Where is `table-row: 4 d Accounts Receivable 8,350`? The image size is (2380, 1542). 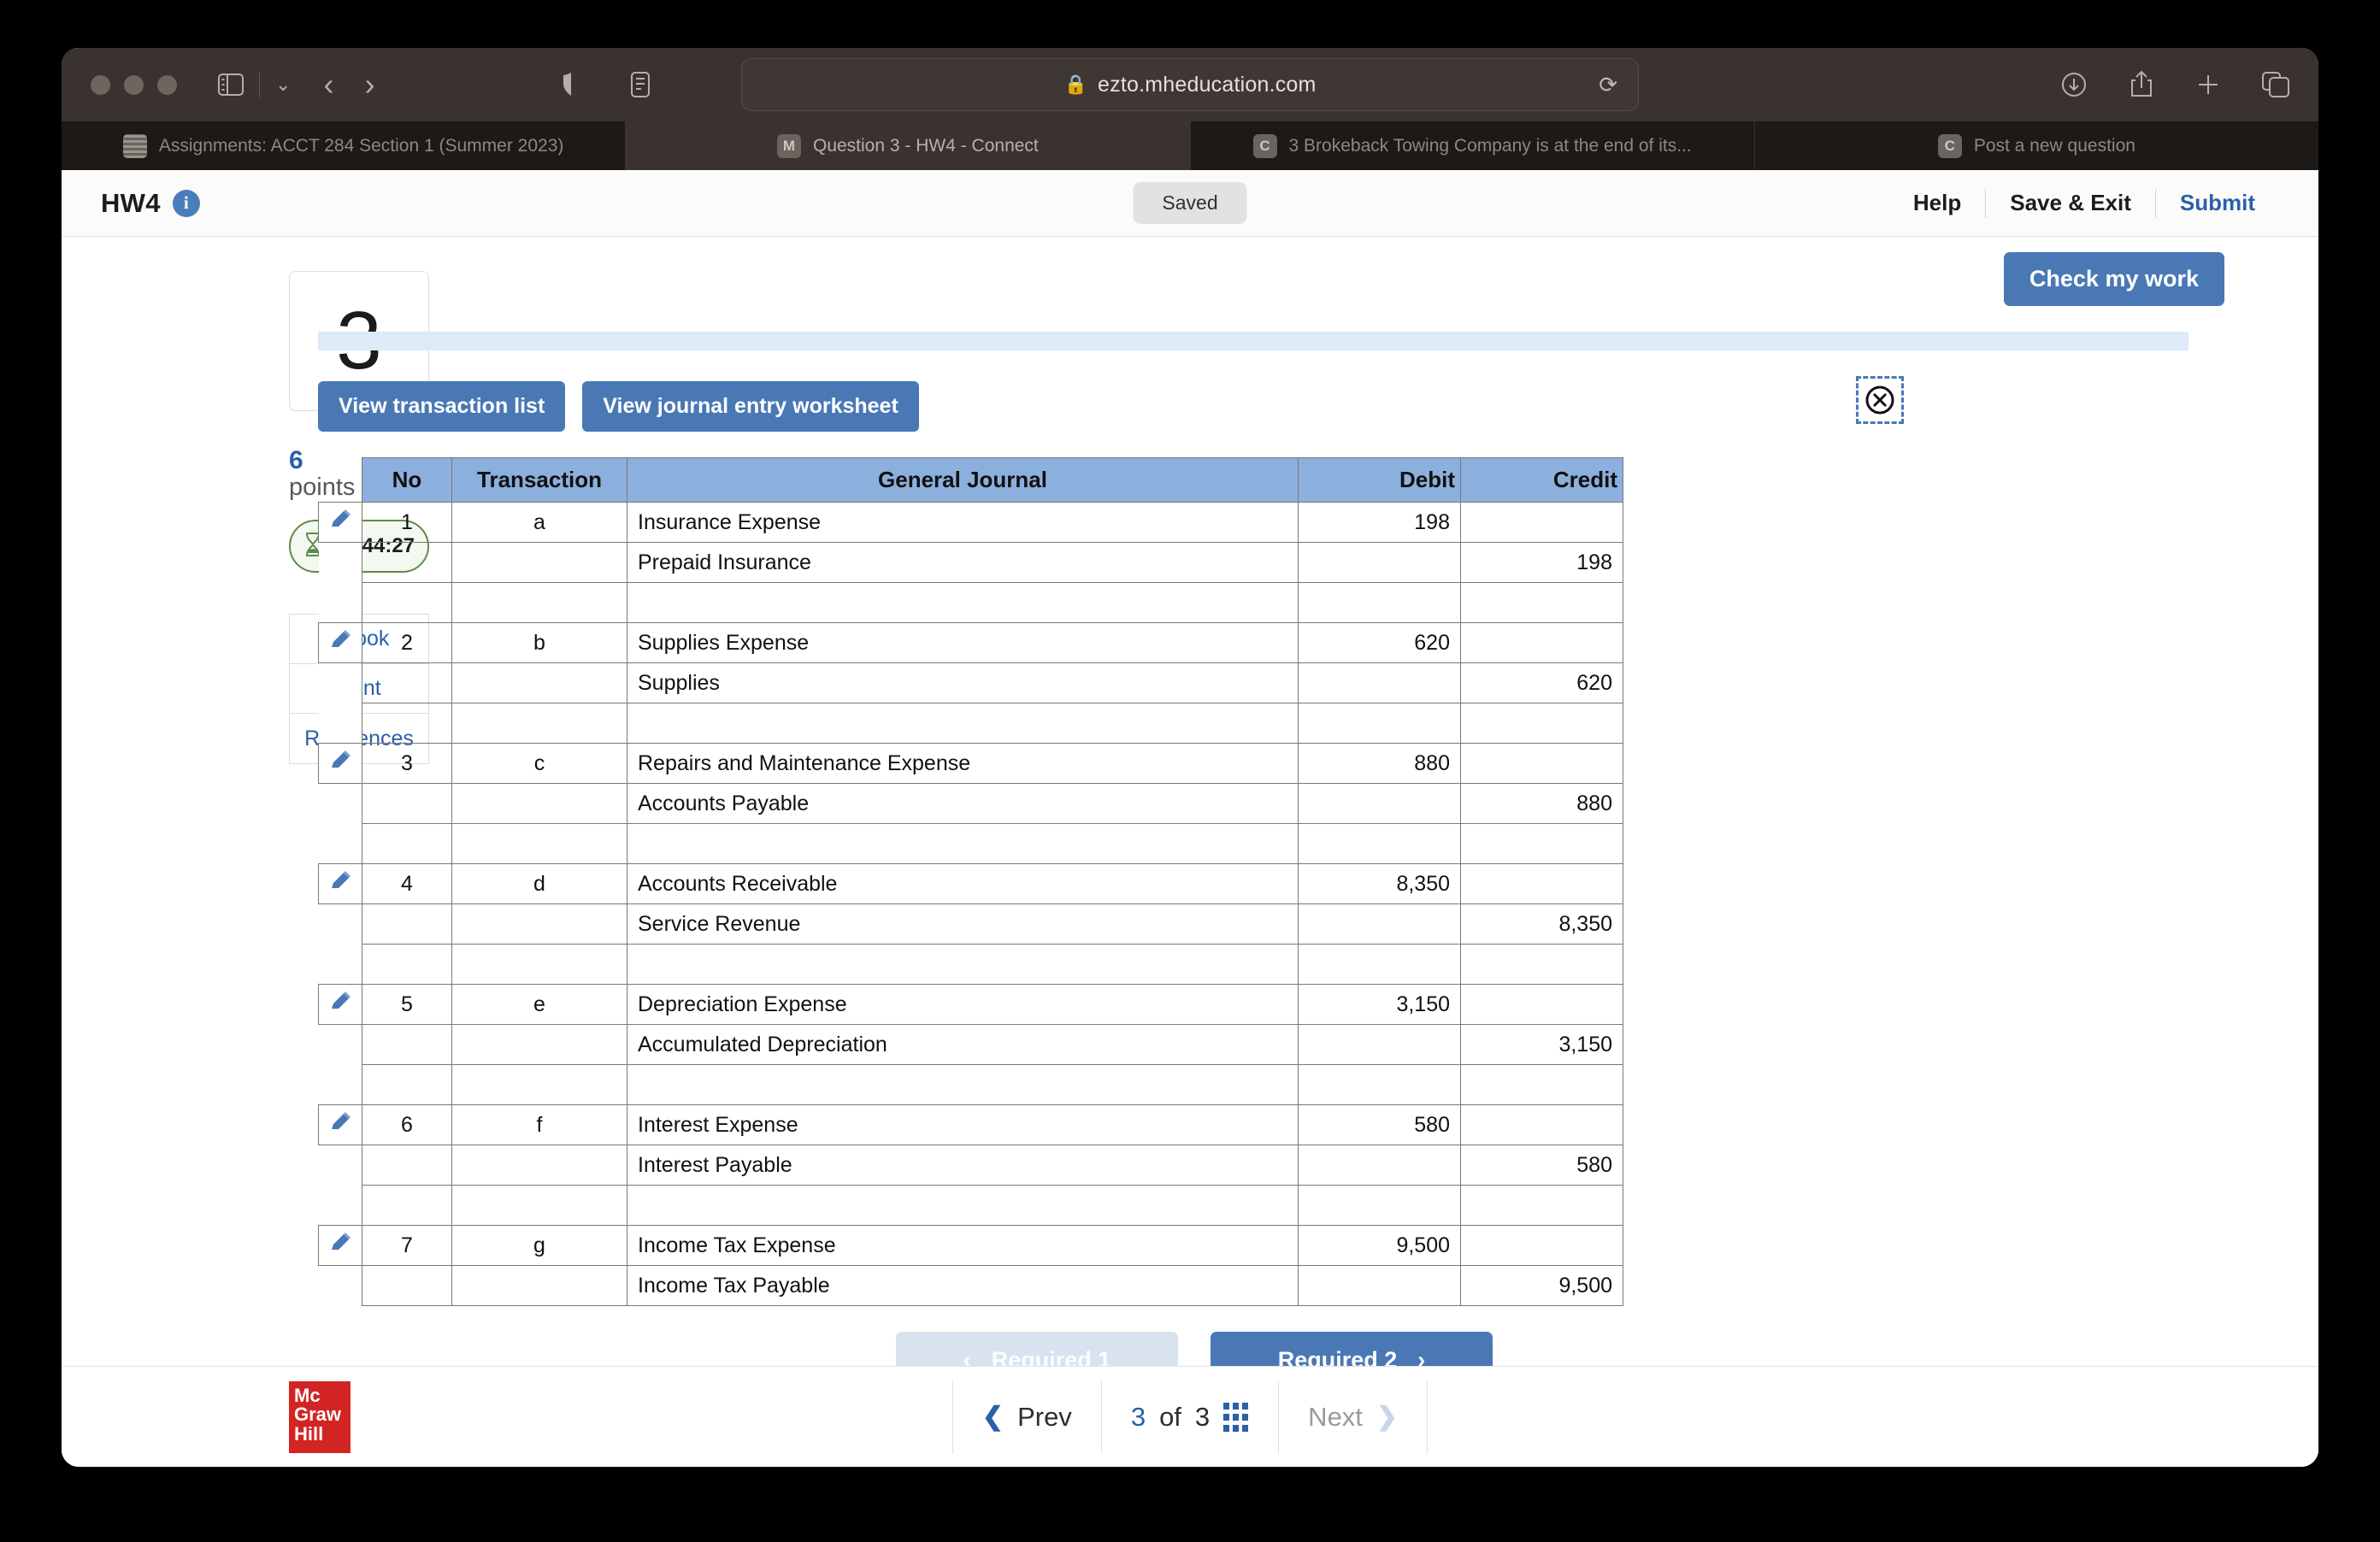
table-row: 4 d Accounts Receivable 8,350 is located at coordinates (971, 884).